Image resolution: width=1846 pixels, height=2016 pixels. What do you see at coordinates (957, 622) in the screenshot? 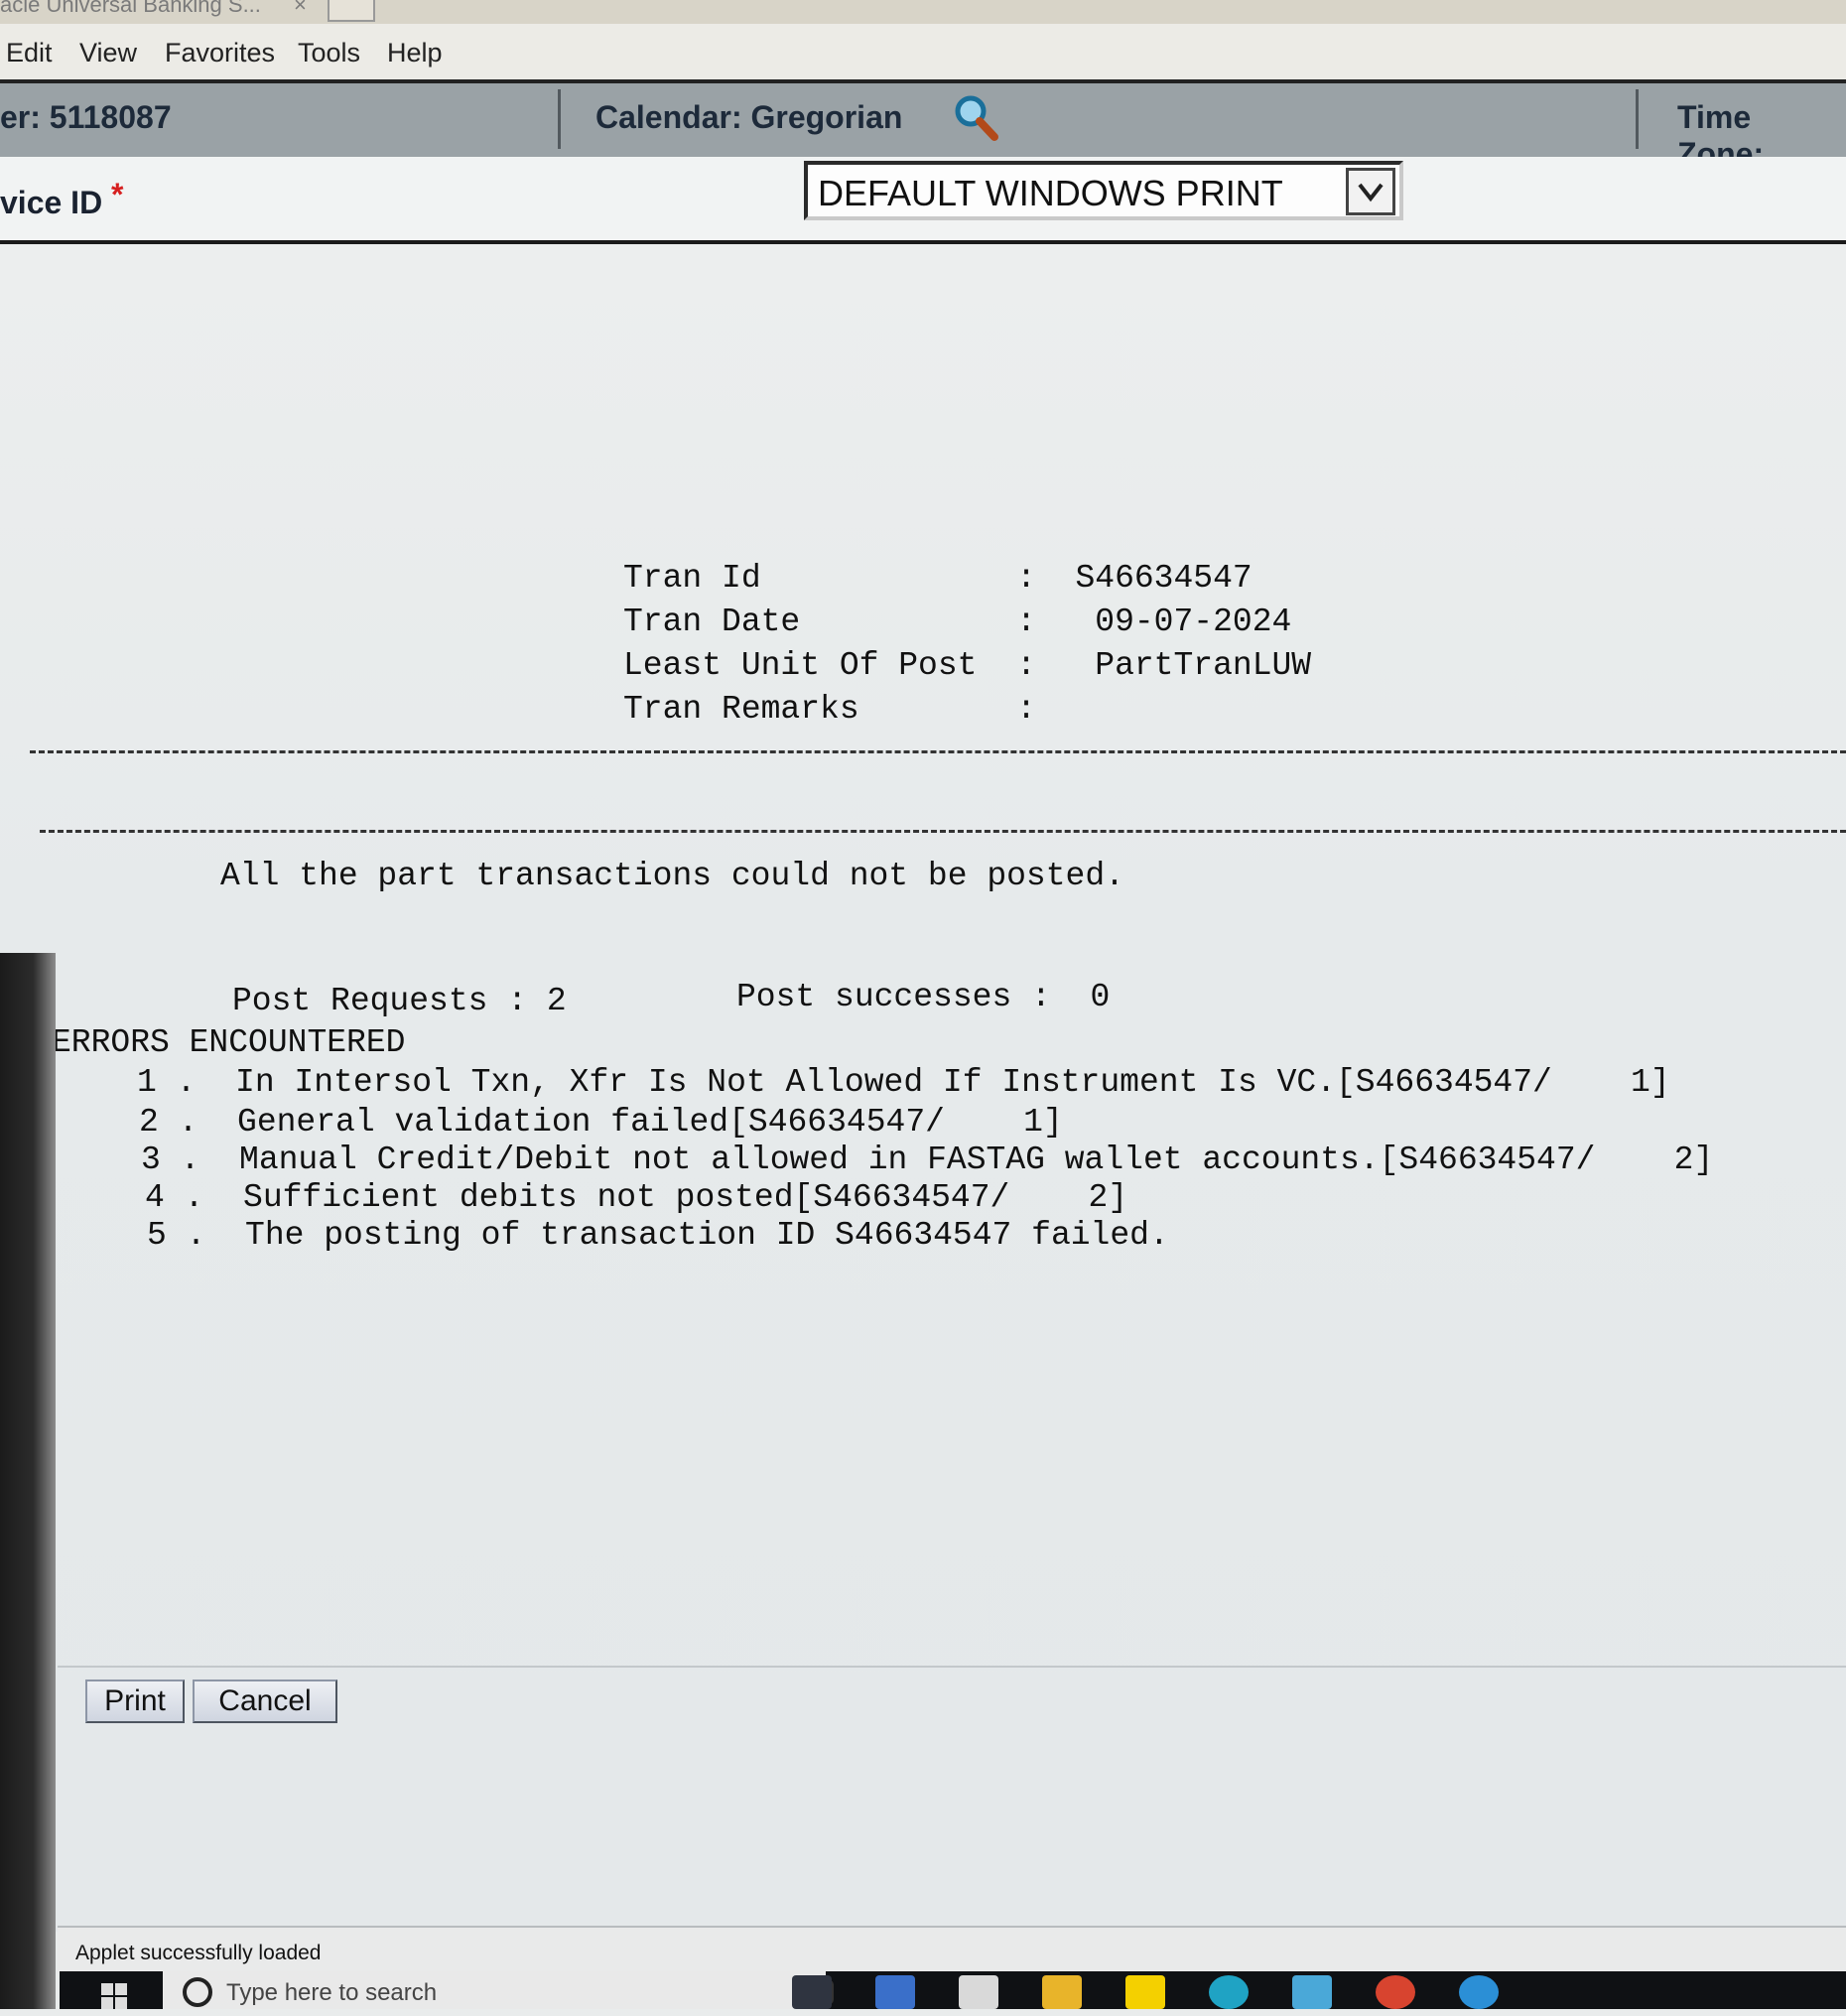
I see `tran-date-line: Tran Date : 09-07-2024` at bounding box center [957, 622].